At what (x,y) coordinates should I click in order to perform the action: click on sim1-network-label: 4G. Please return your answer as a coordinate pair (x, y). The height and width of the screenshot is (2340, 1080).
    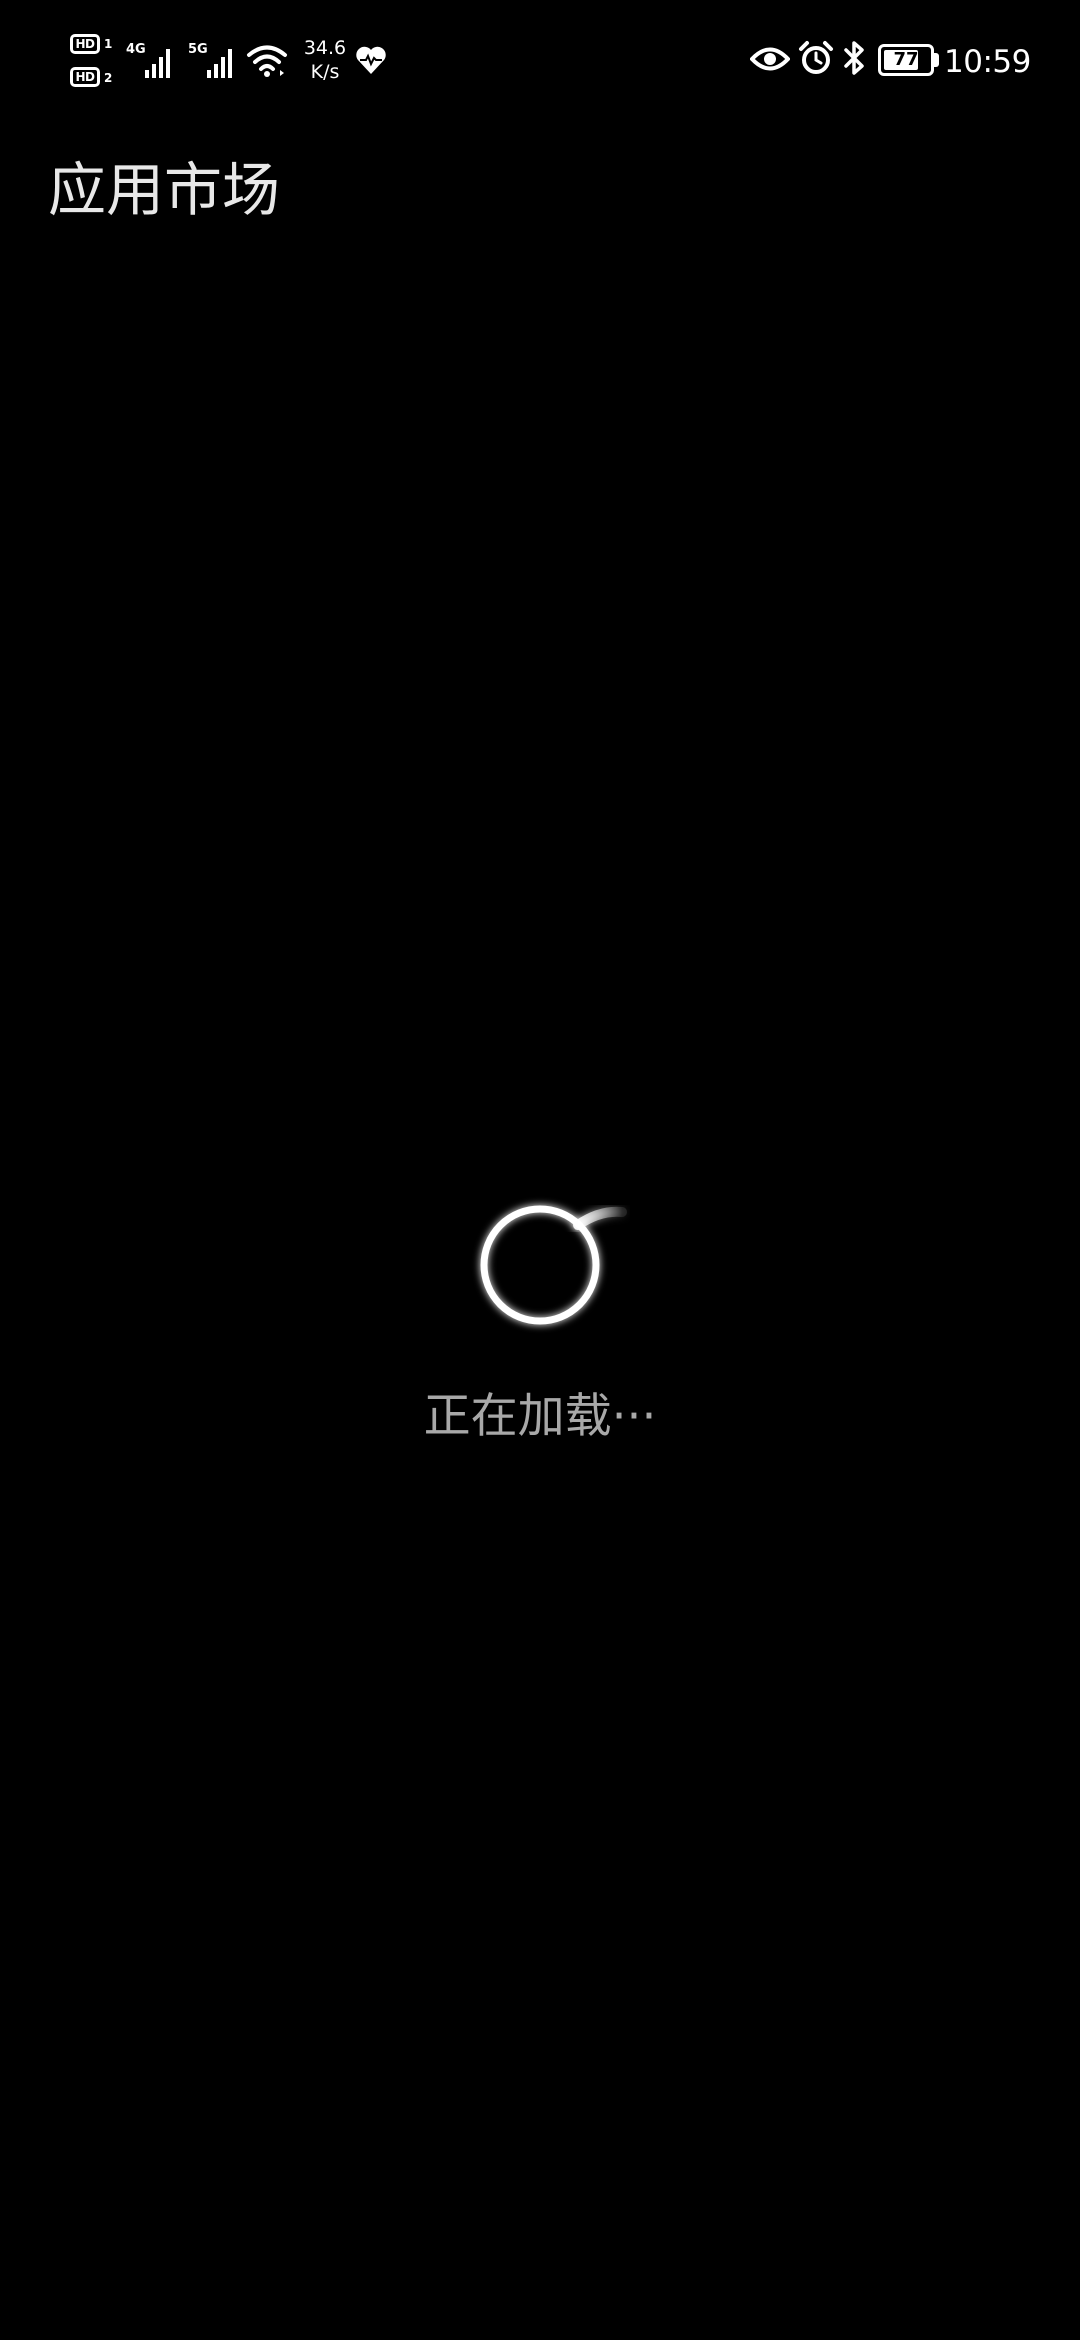
    Looking at the image, I should click on (136, 49).